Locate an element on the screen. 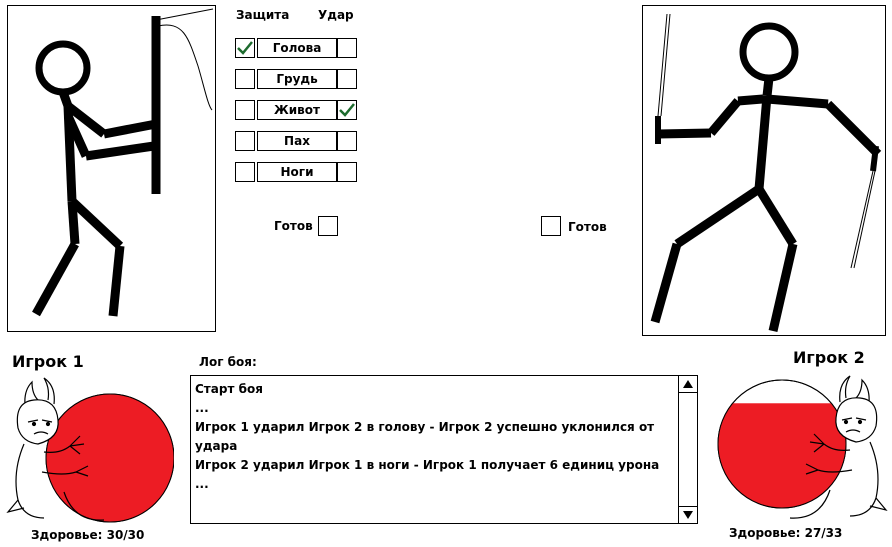 The width and height of the screenshot is (892, 547). attack-checkbox-legs is located at coordinates (347, 172).